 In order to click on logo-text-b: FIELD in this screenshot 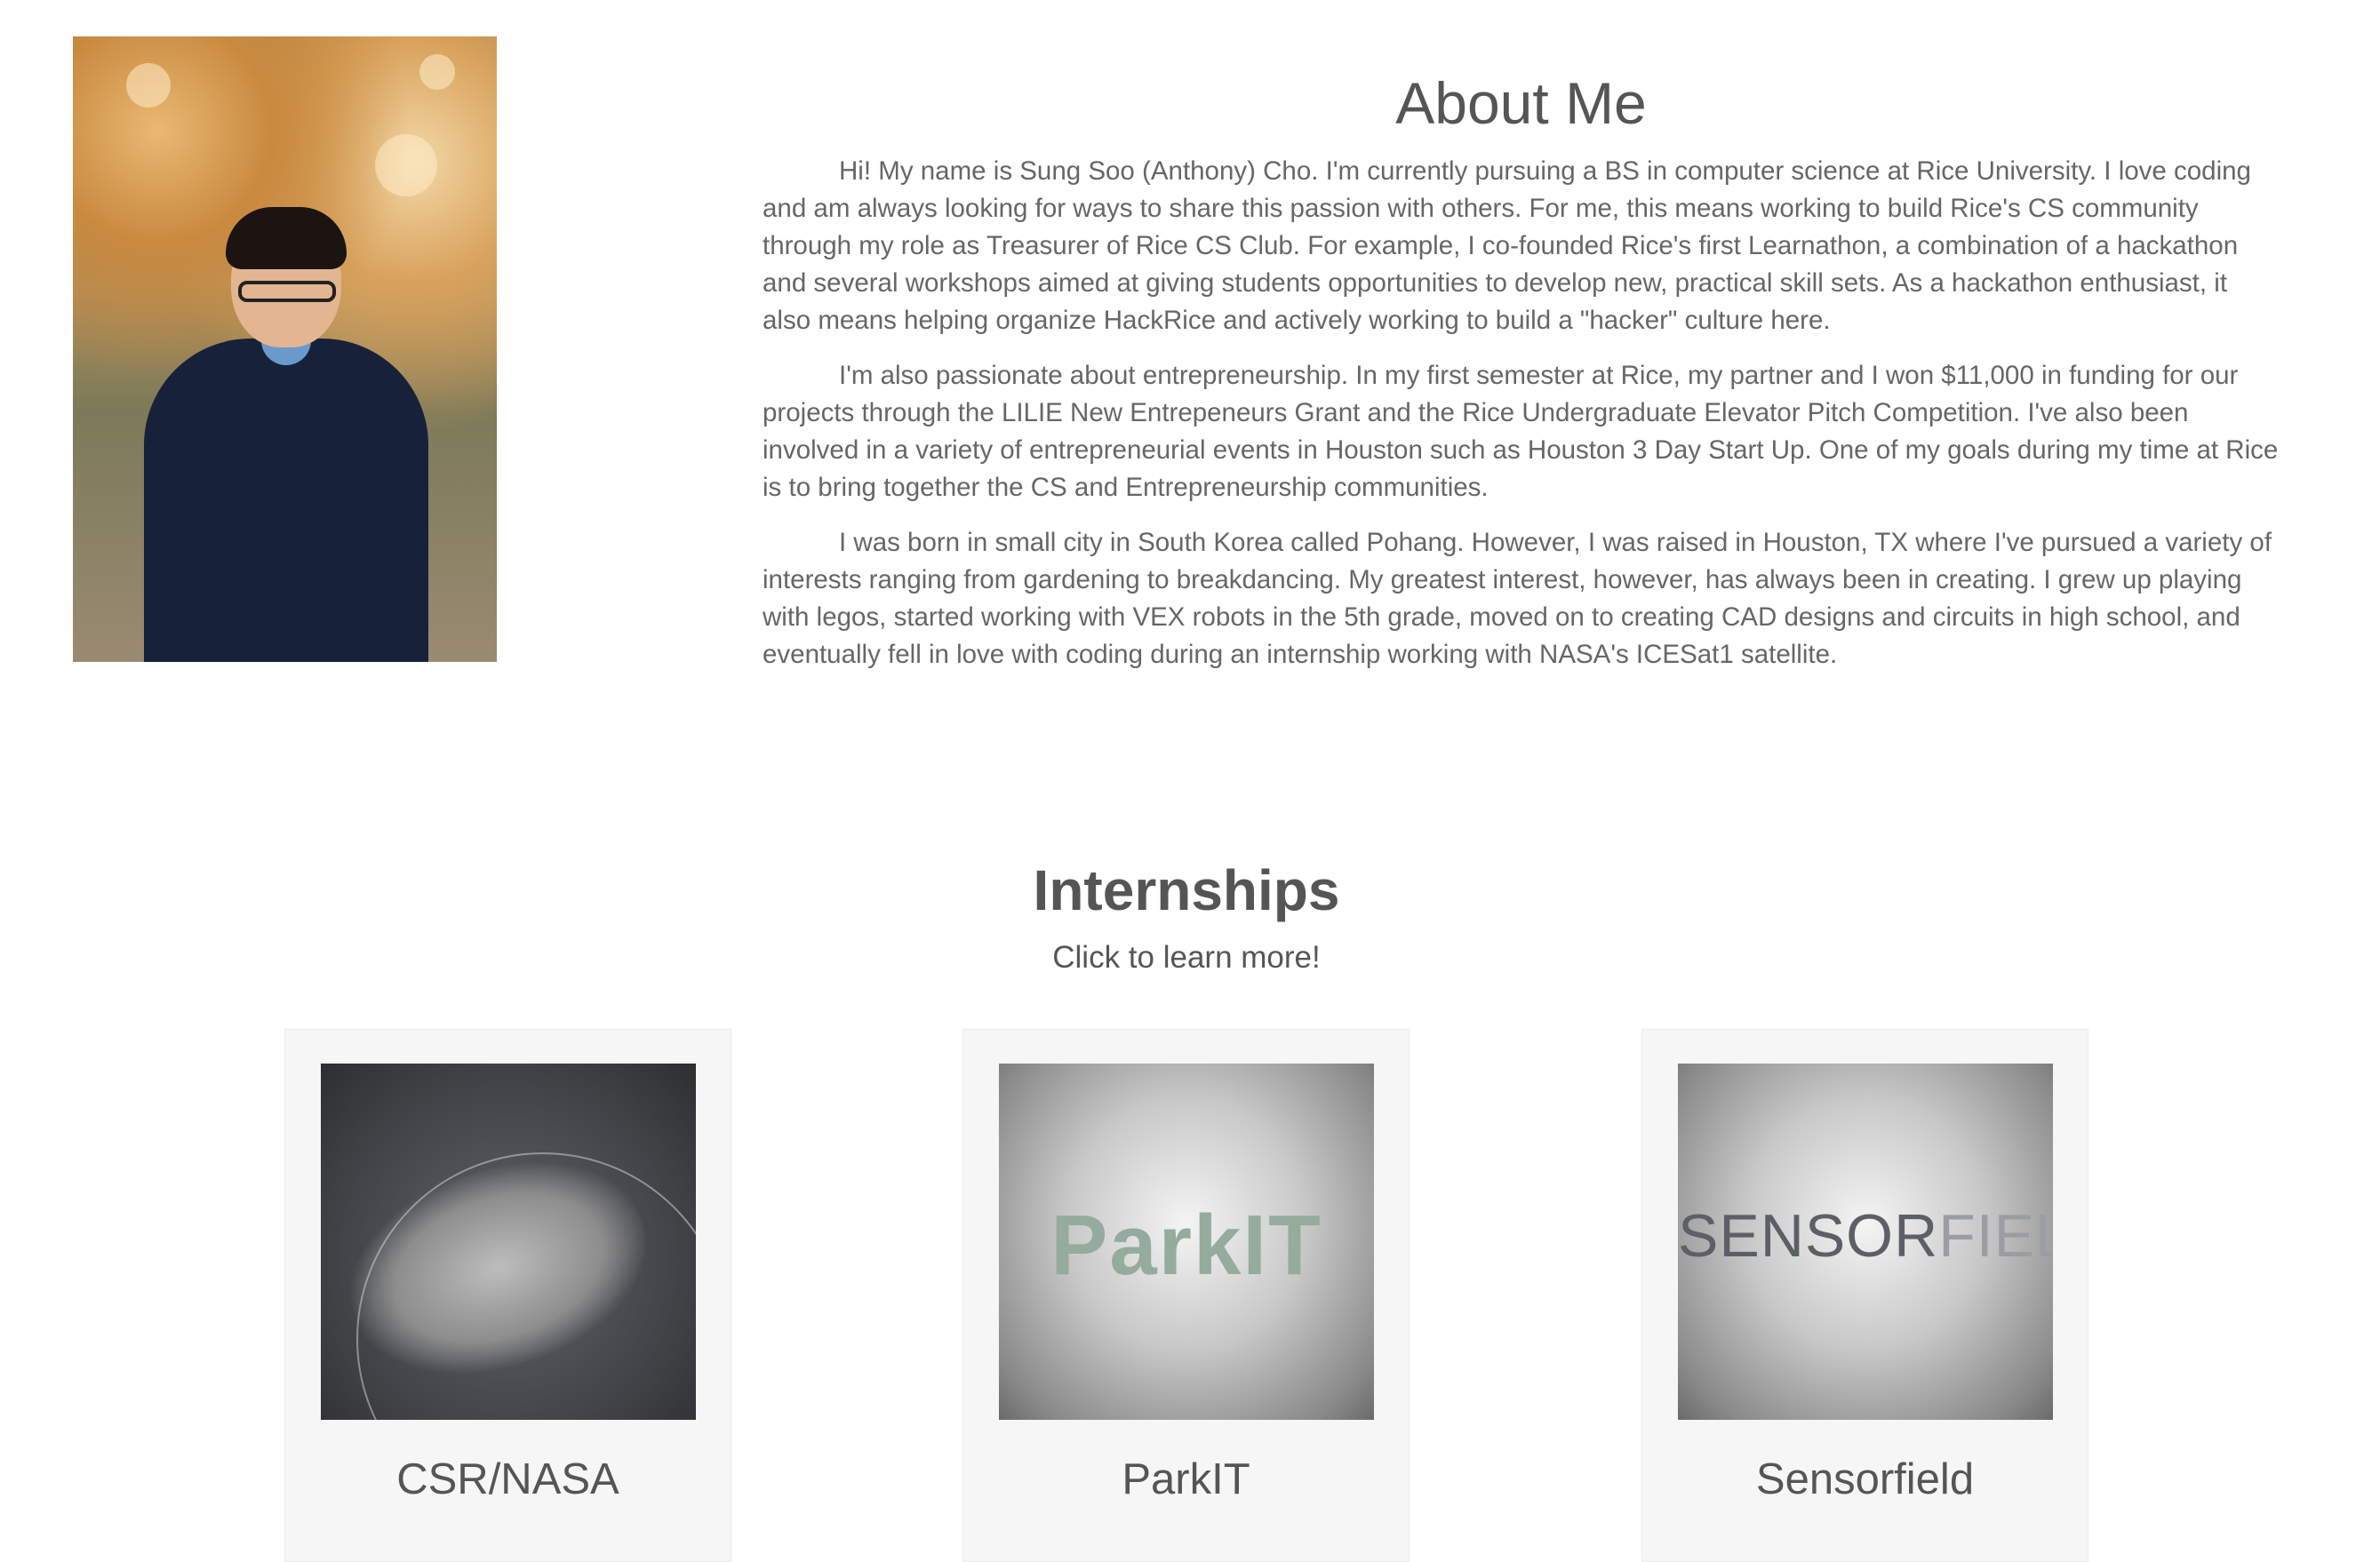, I will do `click(1995, 1236)`.